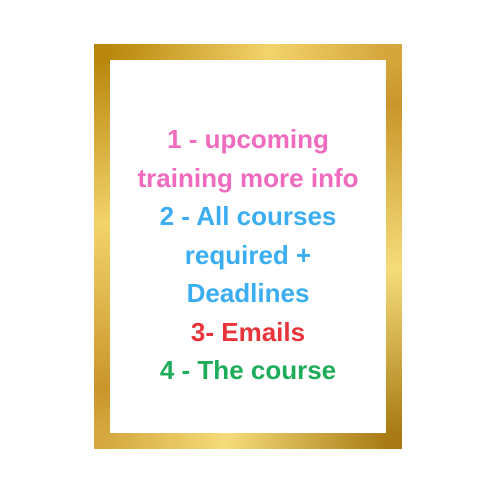  What do you see at coordinates (248, 158) in the screenshot?
I see `list-item: 1 - upcoming training more info` at bounding box center [248, 158].